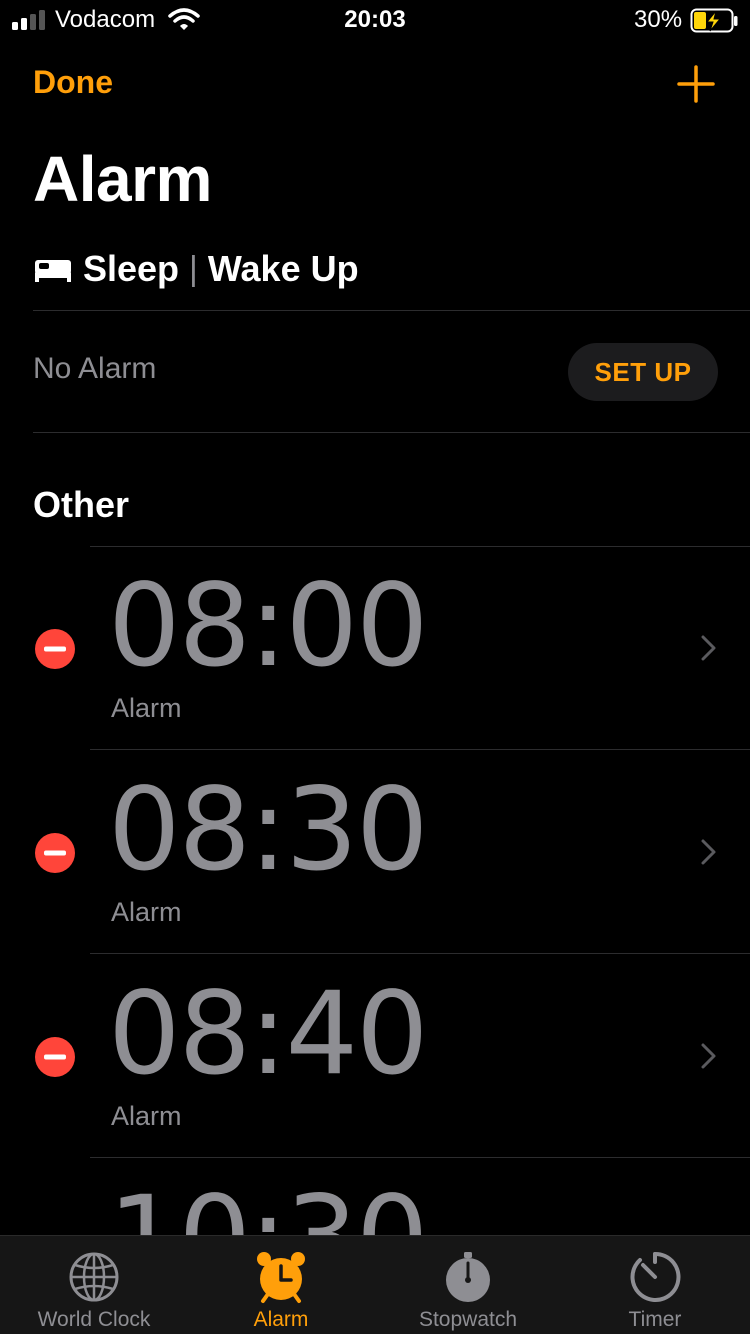 This screenshot has width=750, height=1334. What do you see at coordinates (268, 625) in the screenshot?
I see `alarm-time: 08:00` at bounding box center [268, 625].